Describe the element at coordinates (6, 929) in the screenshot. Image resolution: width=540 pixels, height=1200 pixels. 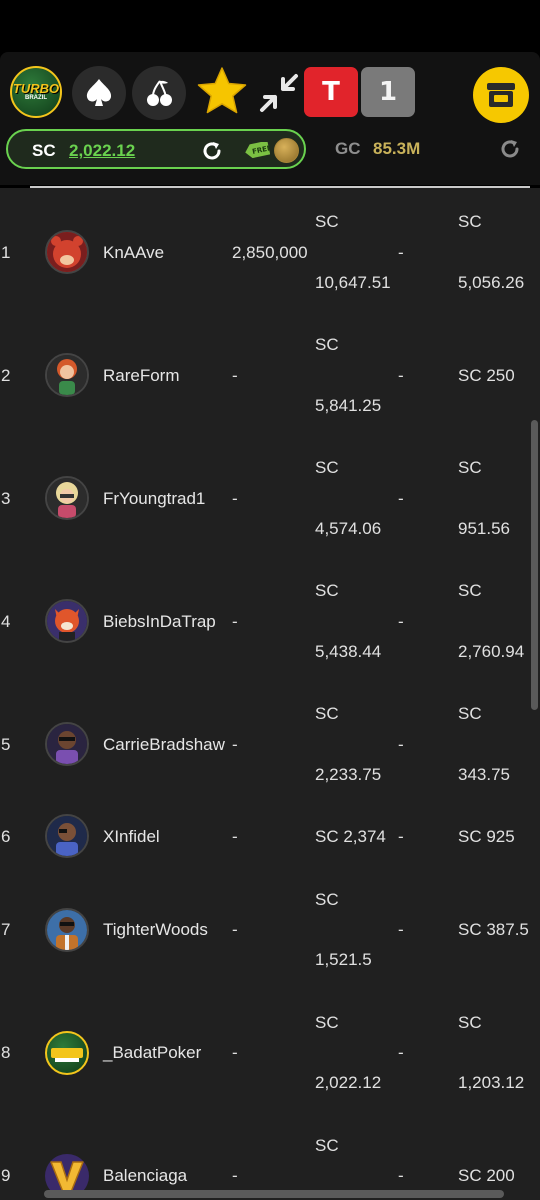
I see `rank-number: 7` at that location.